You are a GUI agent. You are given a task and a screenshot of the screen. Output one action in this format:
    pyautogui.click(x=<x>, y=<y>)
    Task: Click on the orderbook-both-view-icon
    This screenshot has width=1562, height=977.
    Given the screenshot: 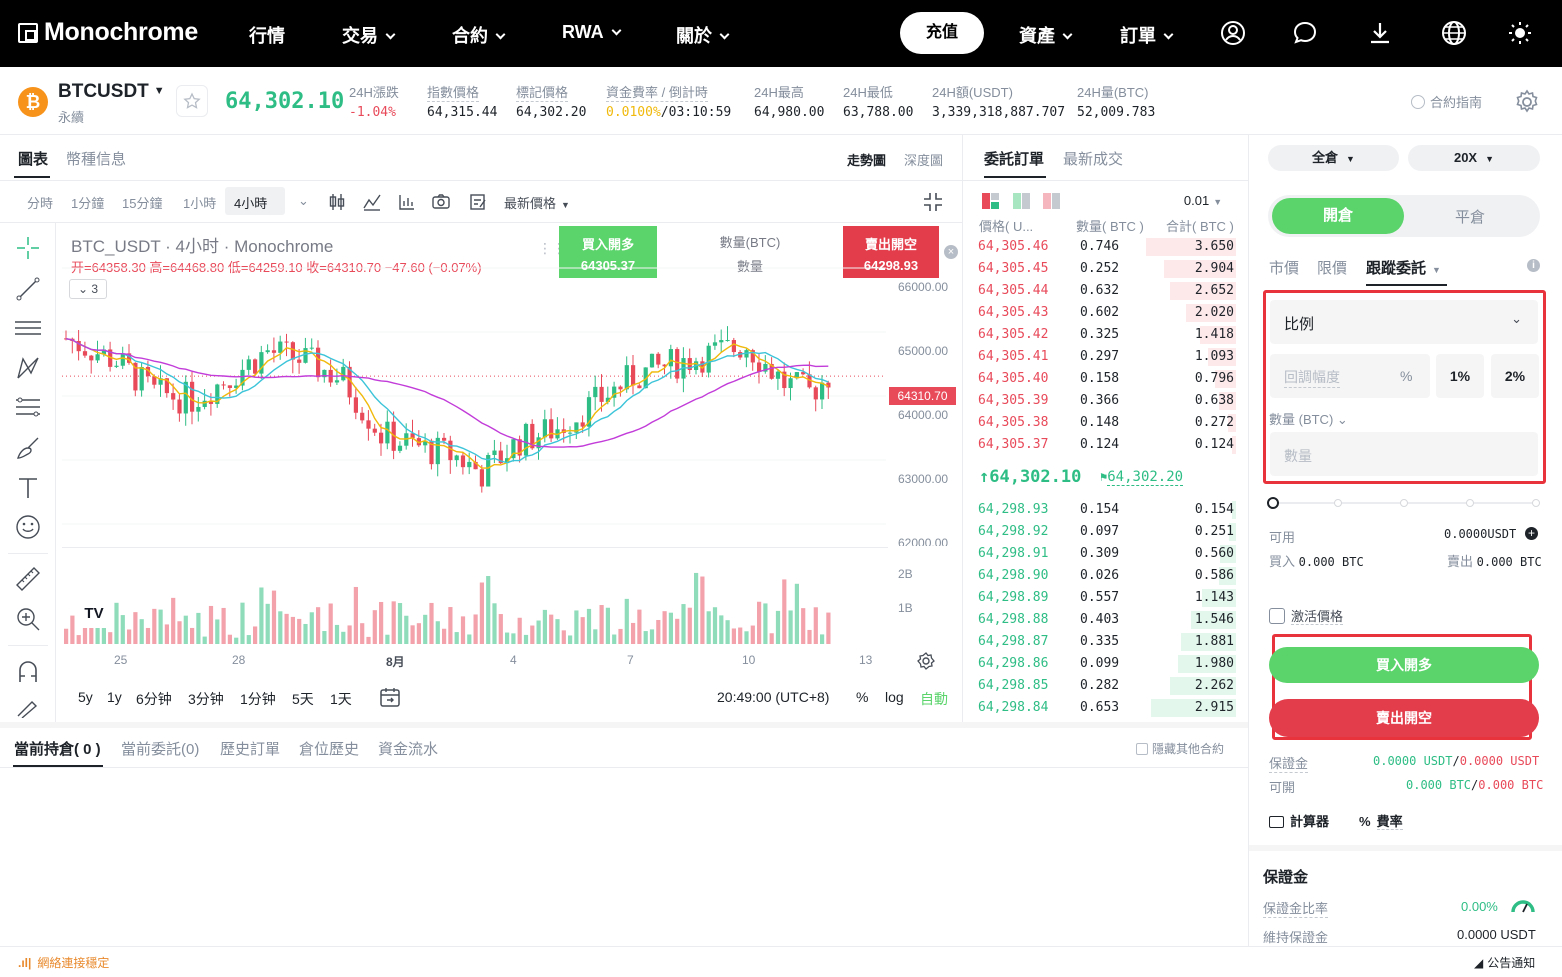 What is the action you would take?
    pyautogui.click(x=991, y=201)
    